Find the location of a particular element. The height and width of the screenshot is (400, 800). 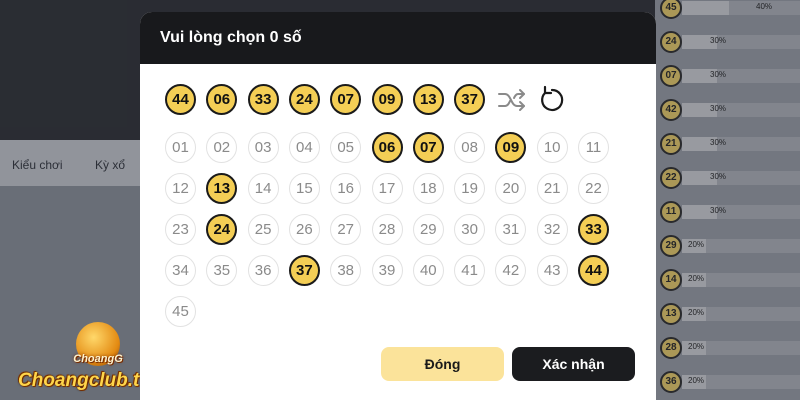

number-ball: 24 is located at coordinates (222, 229).